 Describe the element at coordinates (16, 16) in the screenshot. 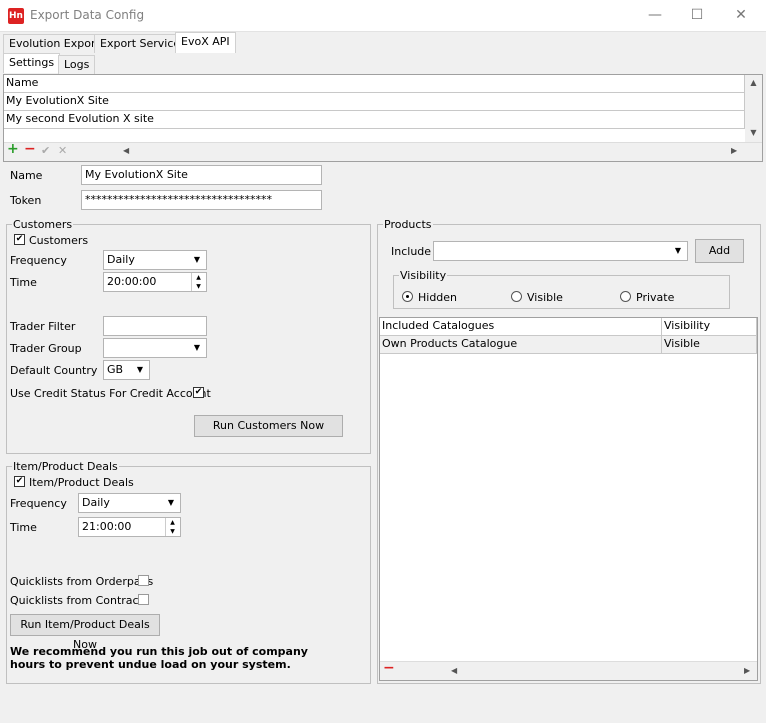

I see `app-logo-icon: Hn` at that location.